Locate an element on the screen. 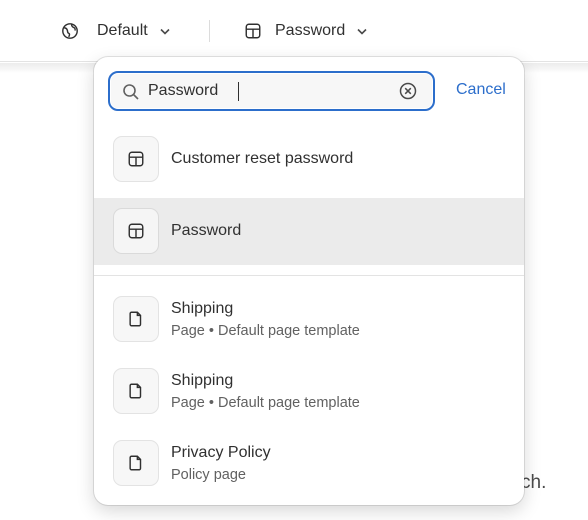 This screenshot has height=520, width=588. search-icon is located at coordinates (131, 94).